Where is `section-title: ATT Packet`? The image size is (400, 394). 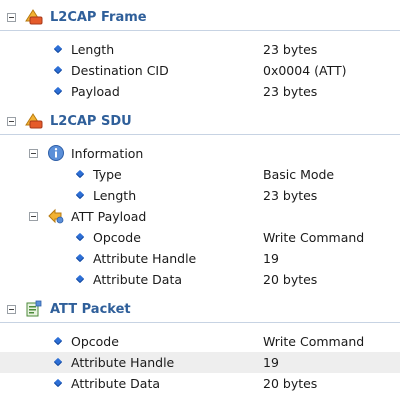 section-title: ATT Packet is located at coordinates (90, 309).